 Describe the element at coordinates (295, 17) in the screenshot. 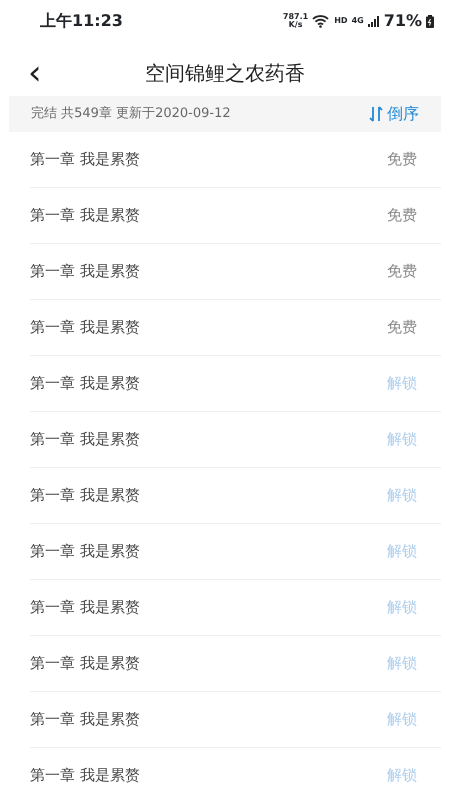

I see `network-speed: 787.1` at that location.